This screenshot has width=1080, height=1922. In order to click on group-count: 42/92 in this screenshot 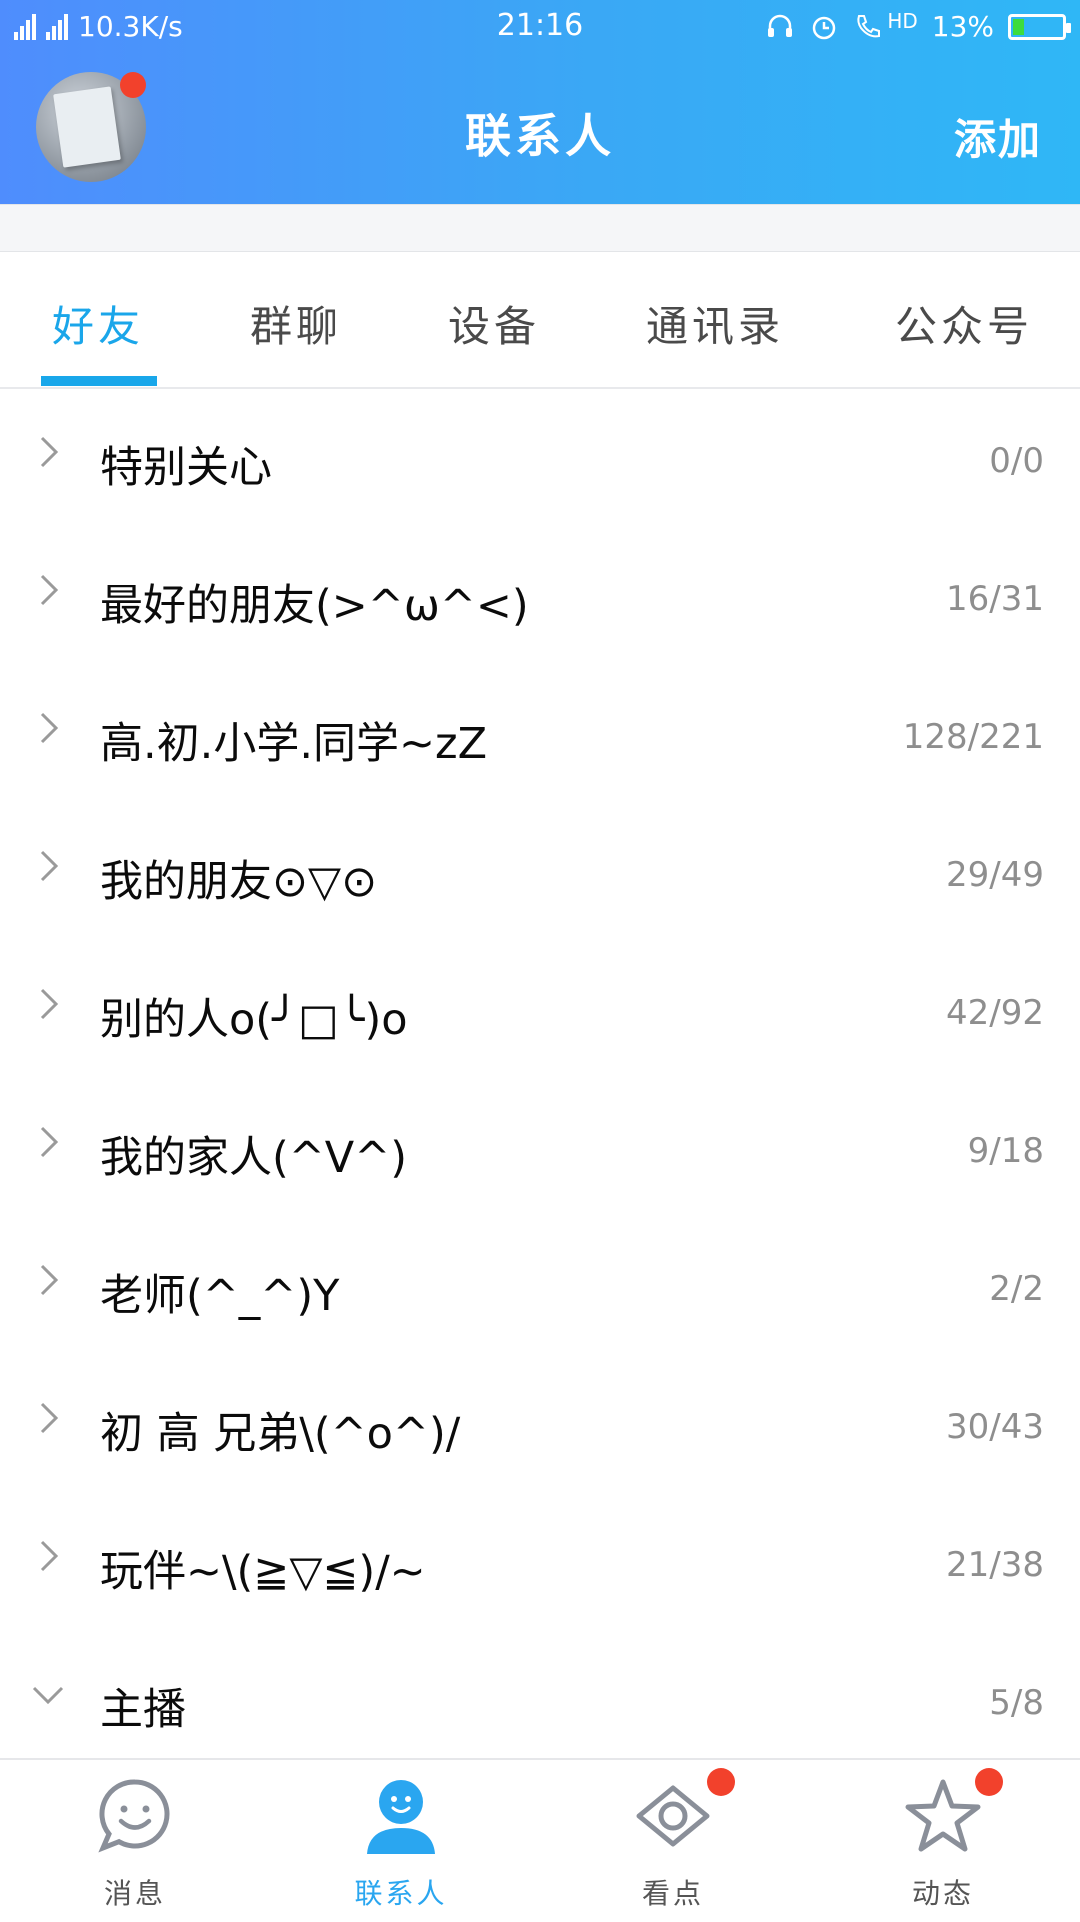, I will do `click(995, 1013)`.